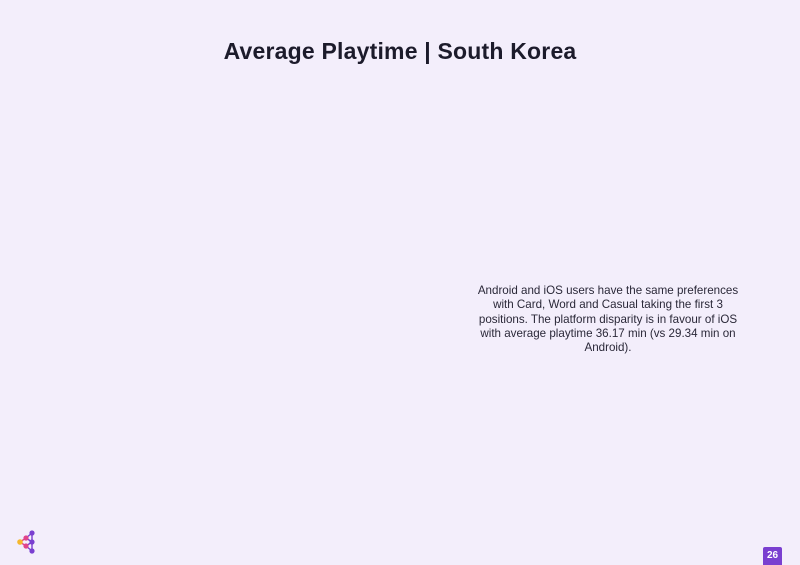 This screenshot has width=800, height=565. What do you see at coordinates (400, 51) in the screenshot?
I see `page-title: Average Playtime | South Korea` at bounding box center [400, 51].